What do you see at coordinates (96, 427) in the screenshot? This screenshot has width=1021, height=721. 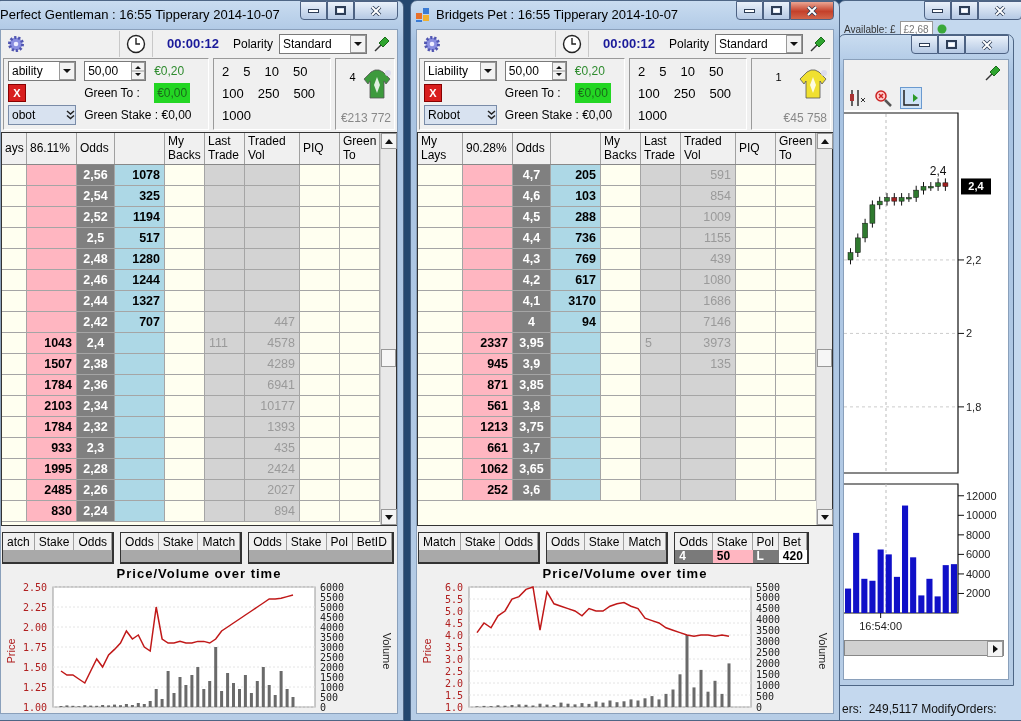 I see `odds-cell: 2,32` at bounding box center [96, 427].